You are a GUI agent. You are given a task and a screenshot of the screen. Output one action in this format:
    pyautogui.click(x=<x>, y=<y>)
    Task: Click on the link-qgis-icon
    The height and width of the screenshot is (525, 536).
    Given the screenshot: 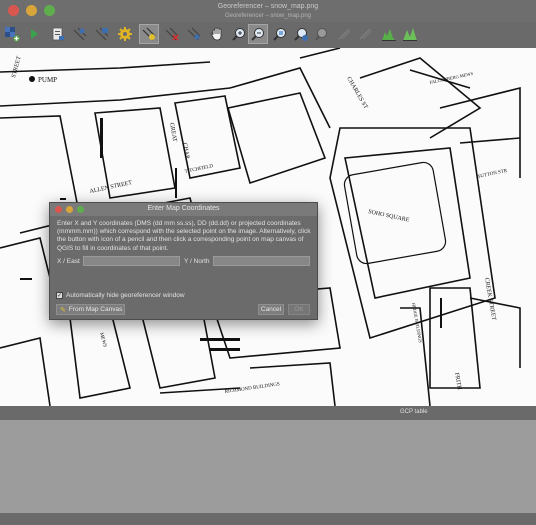 What is the action you would take?
    pyautogui.click(x=365, y=34)
    